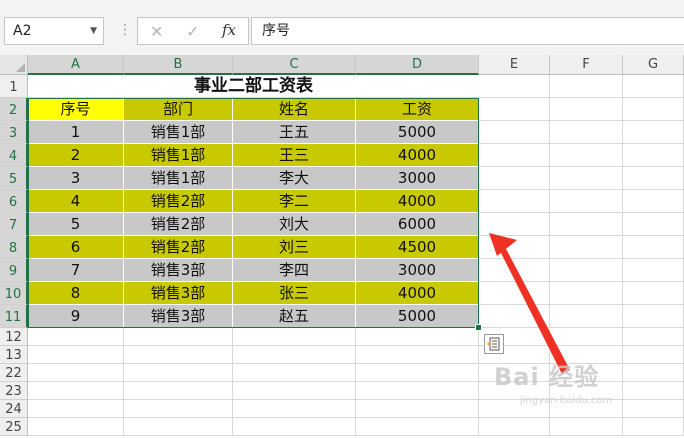 The width and height of the screenshot is (684, 438). What do you see at coordinates (547, 377) in the screenshot?
I see `watermark-logo: Bai 经验` at bounding box center [547, 377].